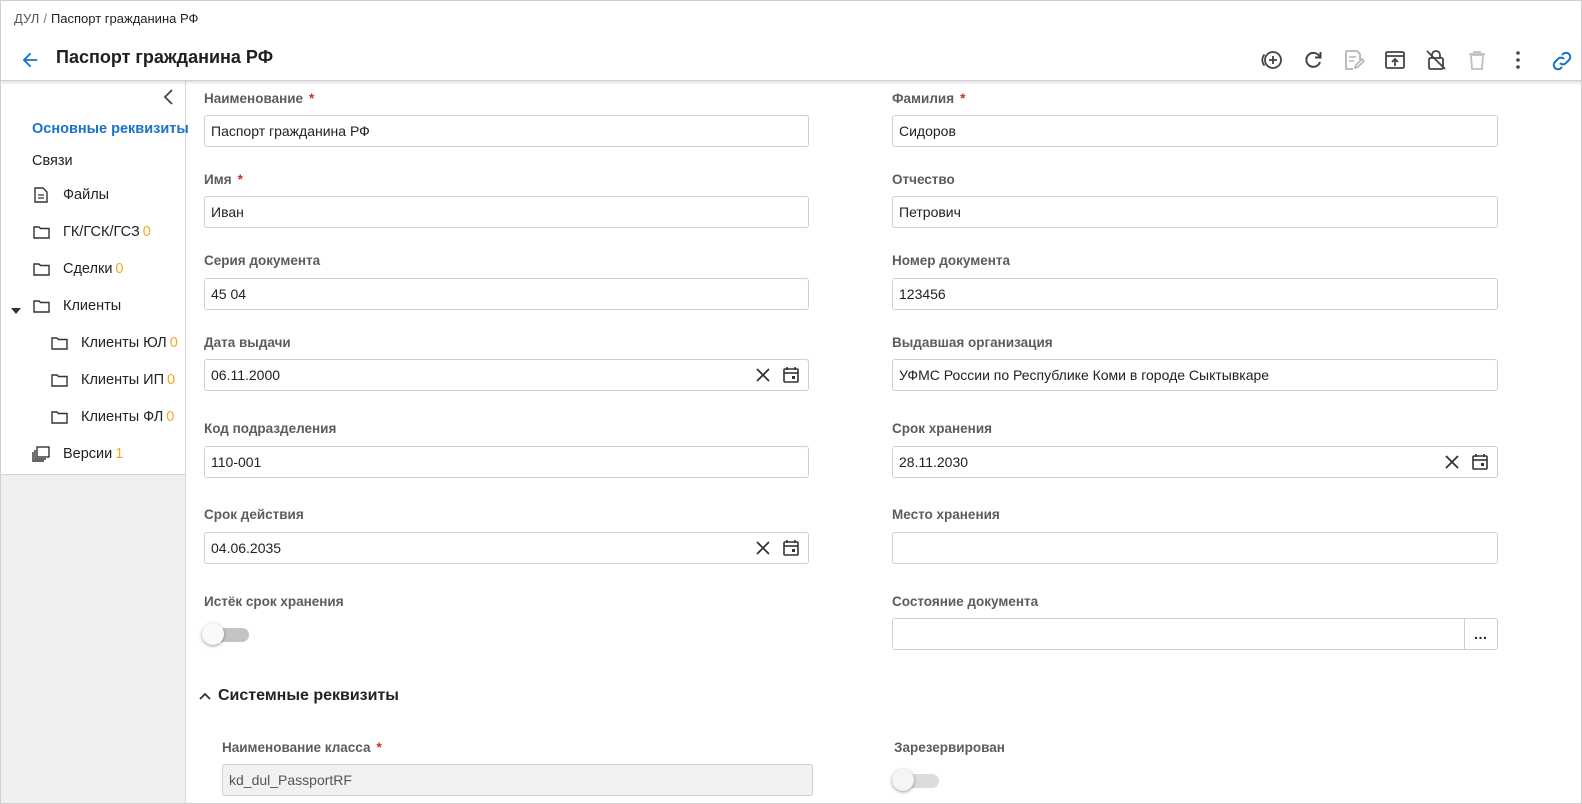 The width and height of the screenshot is (1582, 804). Describe the element at coordinates (101, 232) in the screenshot. I see `sidebar-item-label: ГК/ГСК/ГСЗ` at that location.